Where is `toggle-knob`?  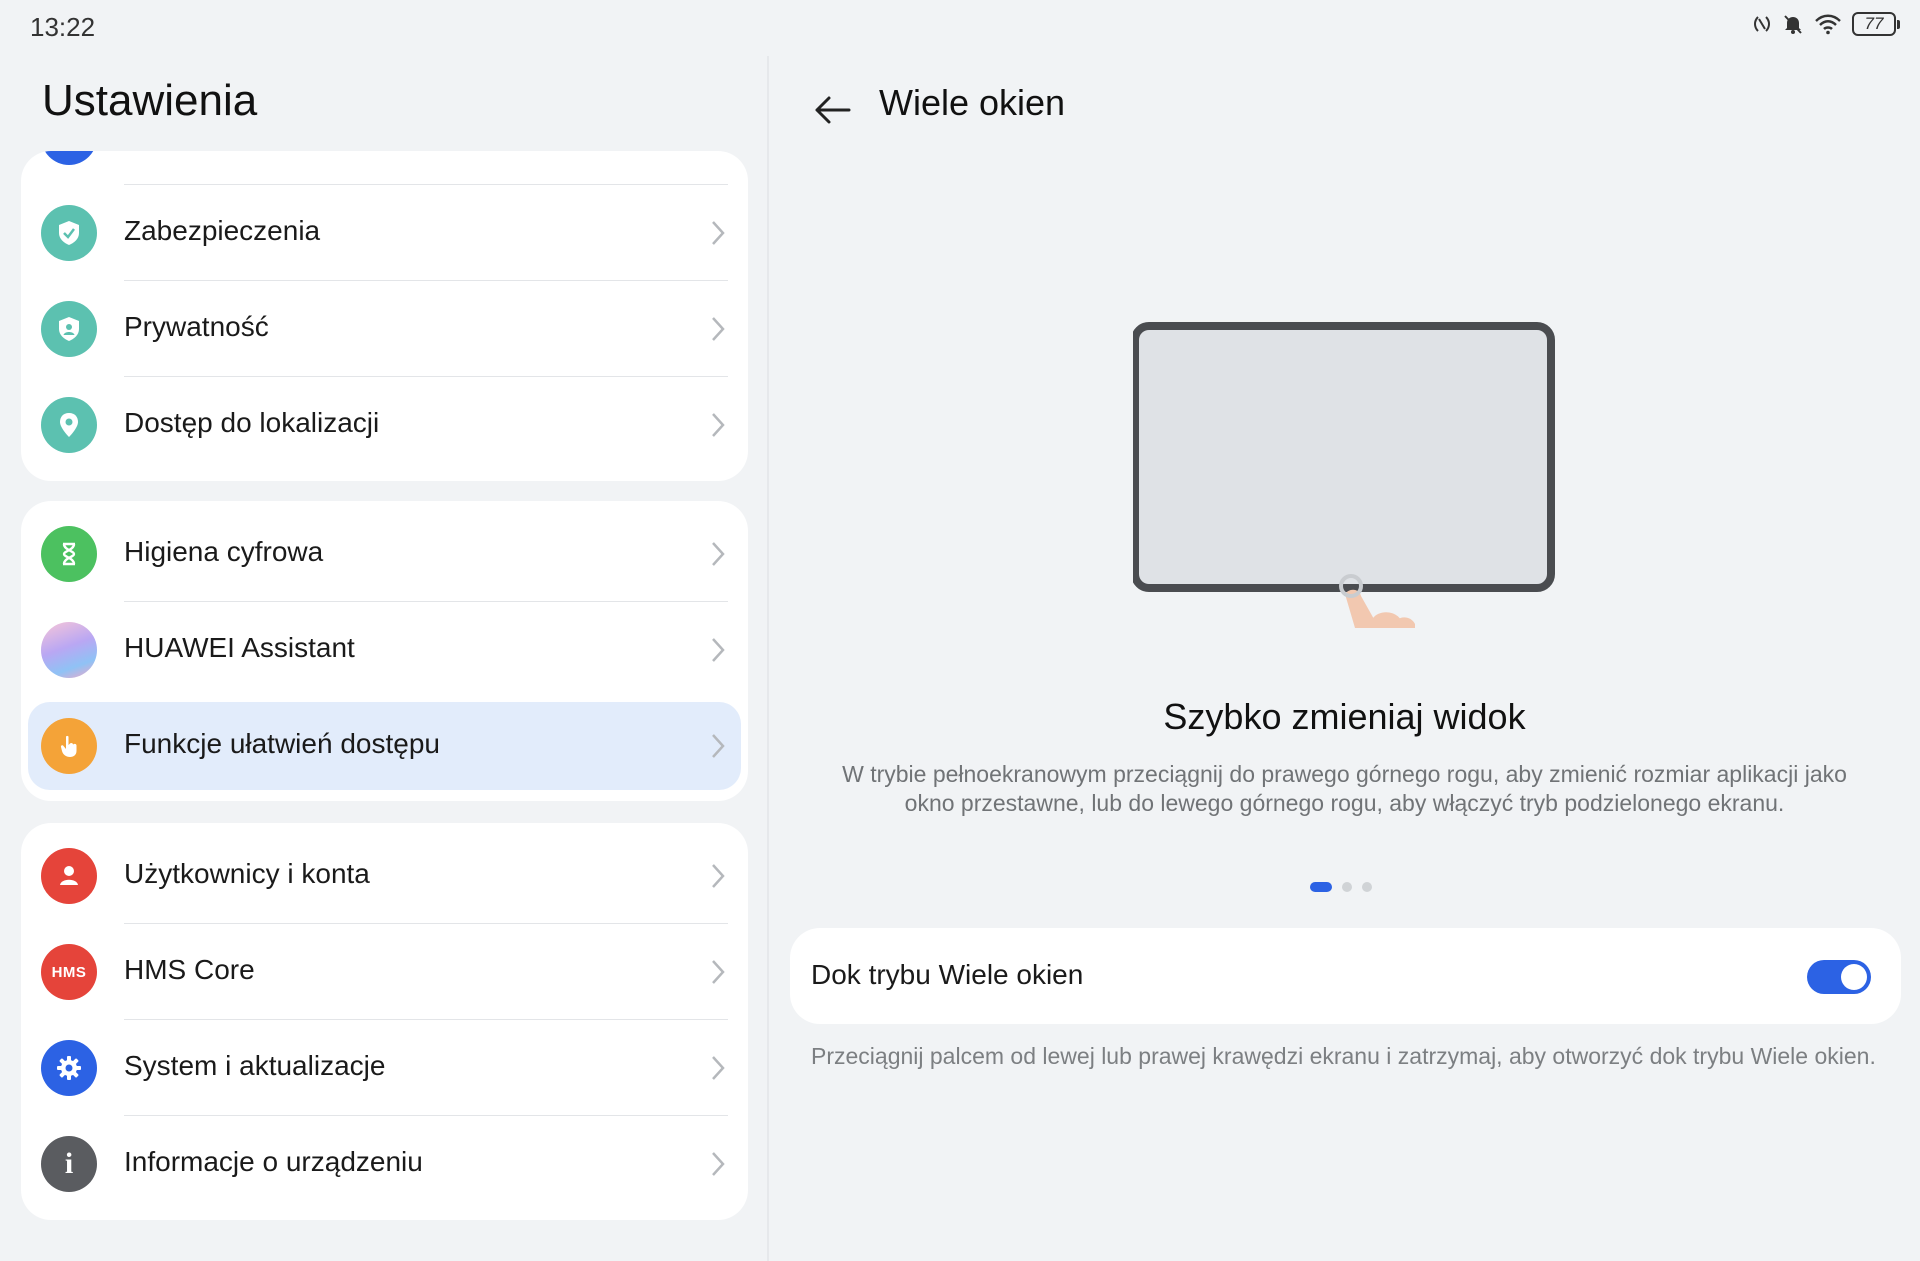 toggle-knob is located at coordinates (1854, 977).